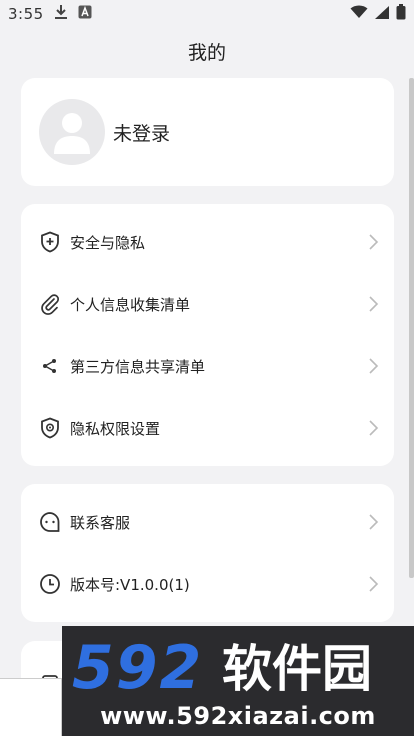 The image size is (414, 736). What do you see at coordinates (297, 669) in the screenshot?
I see `svg-text: 软件园` at bounding box center [297, 669].